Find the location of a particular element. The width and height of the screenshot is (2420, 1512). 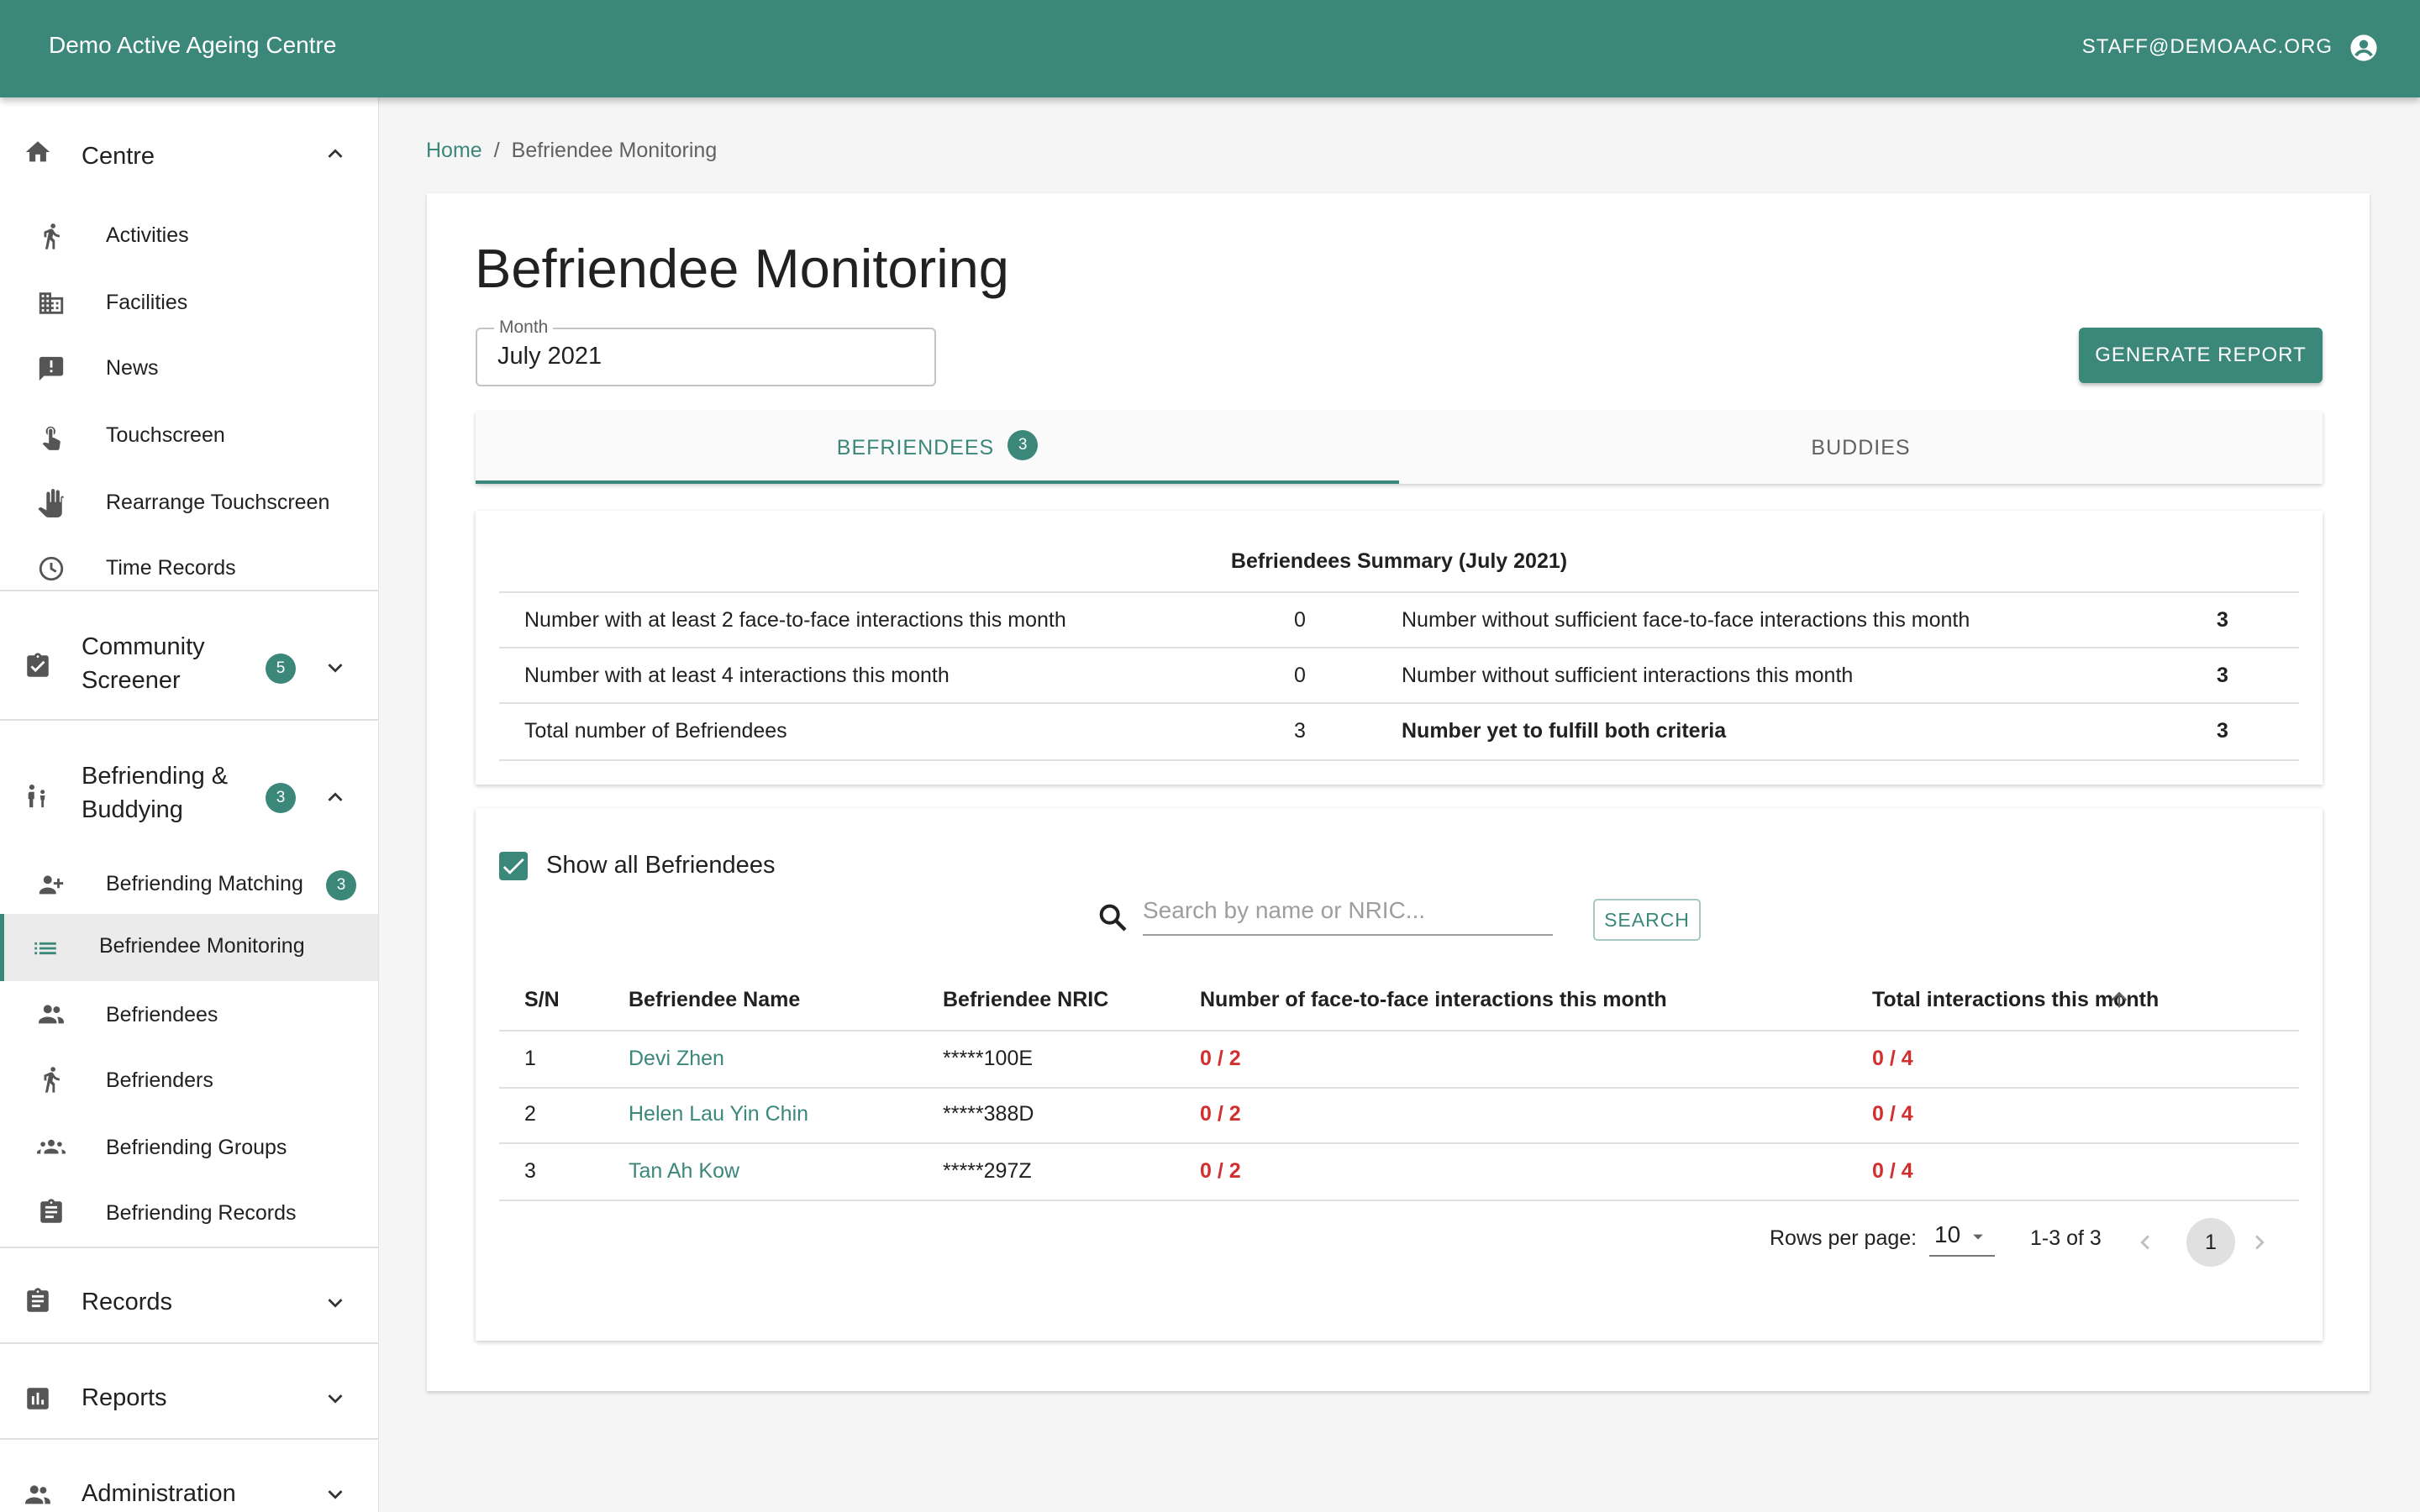

cell-nric: *****100E is located at coordinates (989, 1058).